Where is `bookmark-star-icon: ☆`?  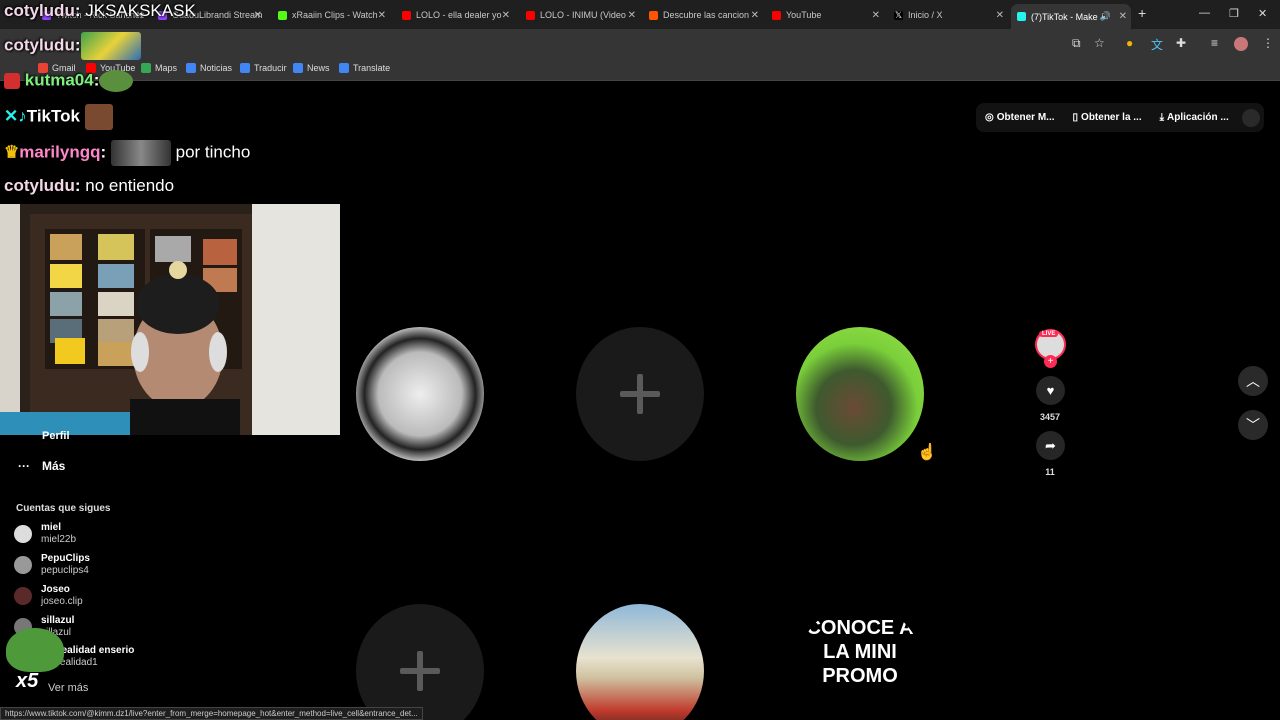
bookmark-star-icon: ☆ is located at coordinates (1099, 43).